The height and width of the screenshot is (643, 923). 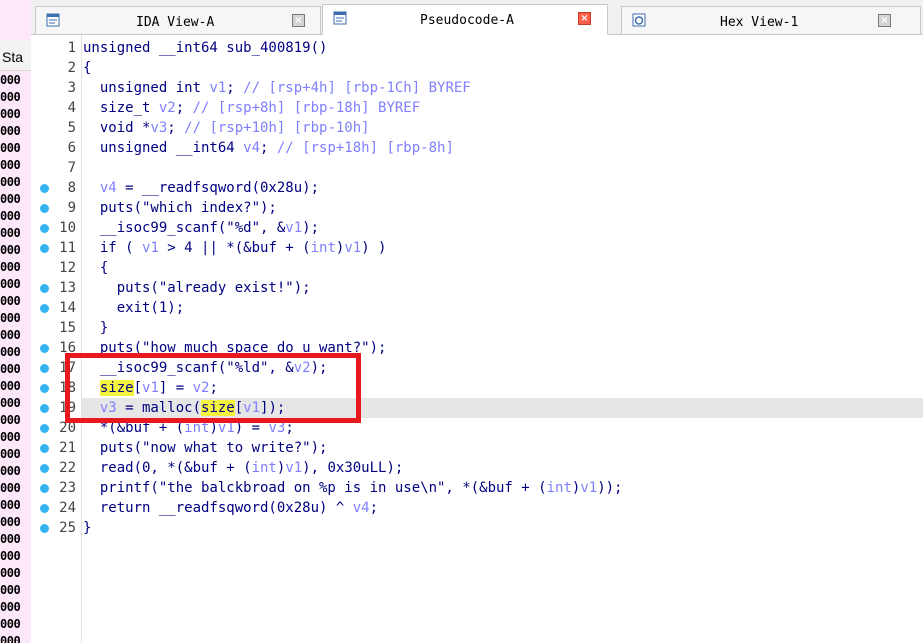 What do you see at coordinates (197, 288) in the screenshot?
I see `code-line: puts("already exist!");` at bounding box center [197, 288].